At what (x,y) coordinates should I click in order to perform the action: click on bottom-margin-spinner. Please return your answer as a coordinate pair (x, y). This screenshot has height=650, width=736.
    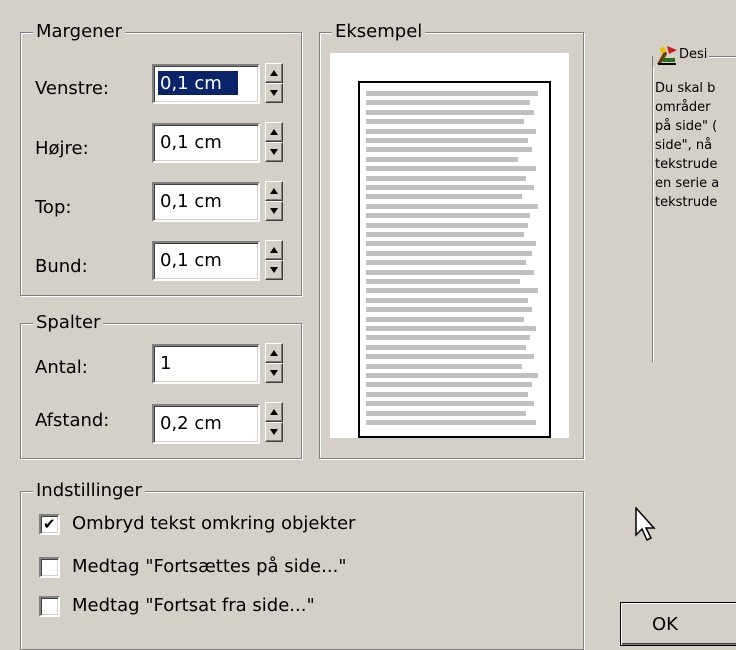
    Looking at the image, I should click on (274, 260).